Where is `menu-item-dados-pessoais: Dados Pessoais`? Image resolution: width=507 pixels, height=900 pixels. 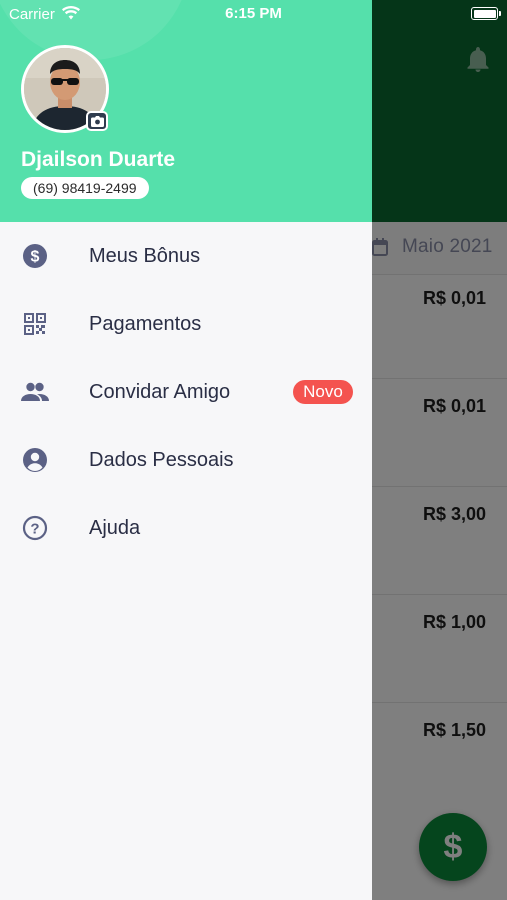
menu-item-dados-pessoais: Dados Pessoais is located at coordinates (186, 460).